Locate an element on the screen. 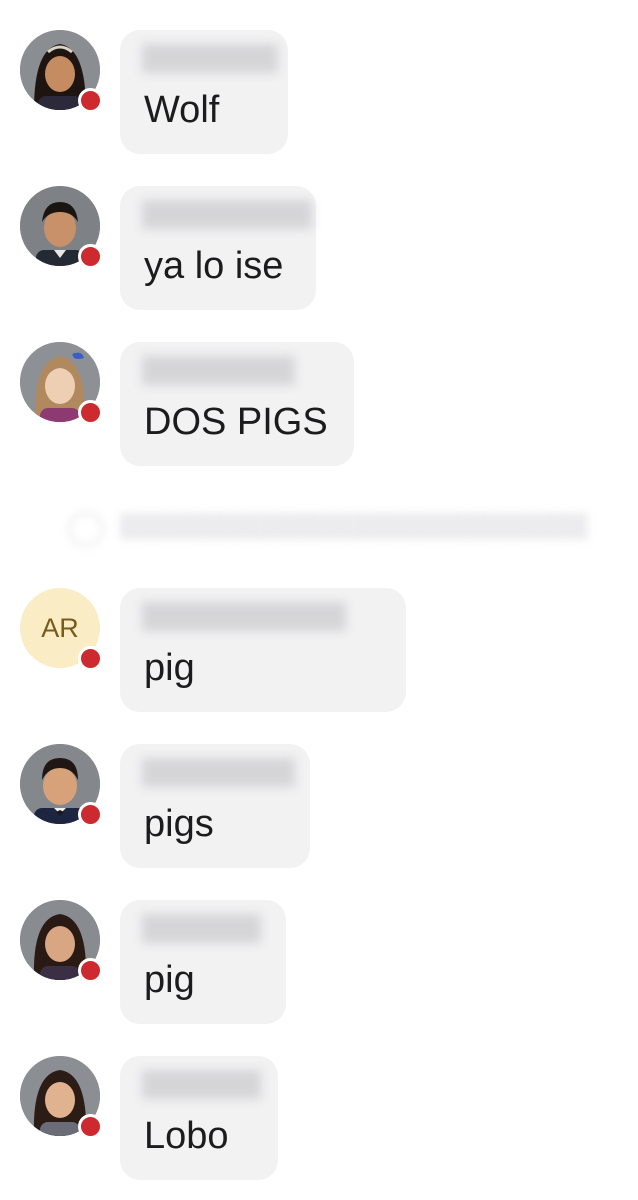 Image resolution: width=638 pixels, height=1200 pixels. message-bubble: ████████ Wolf is located at coordinates (204, 92).